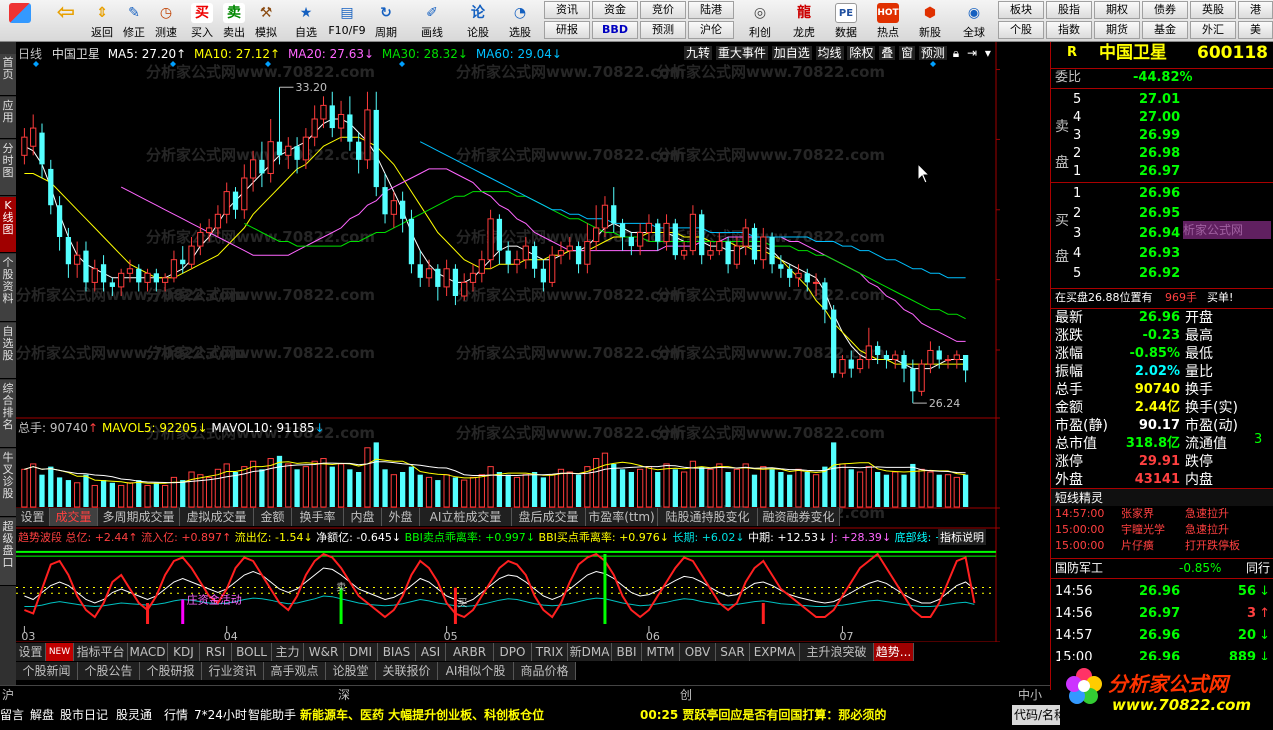  Describe the element at coordinates (33, 517) in the screenshot. I see `vol-tab: 设置` at that location.